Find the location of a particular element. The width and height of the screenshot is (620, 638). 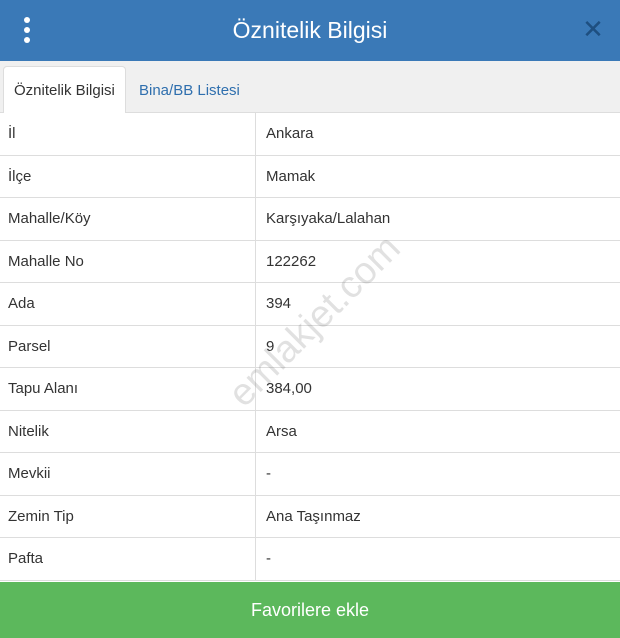

table-row: Tapu Alanı 384,00 is located at coordinates (310, 389).